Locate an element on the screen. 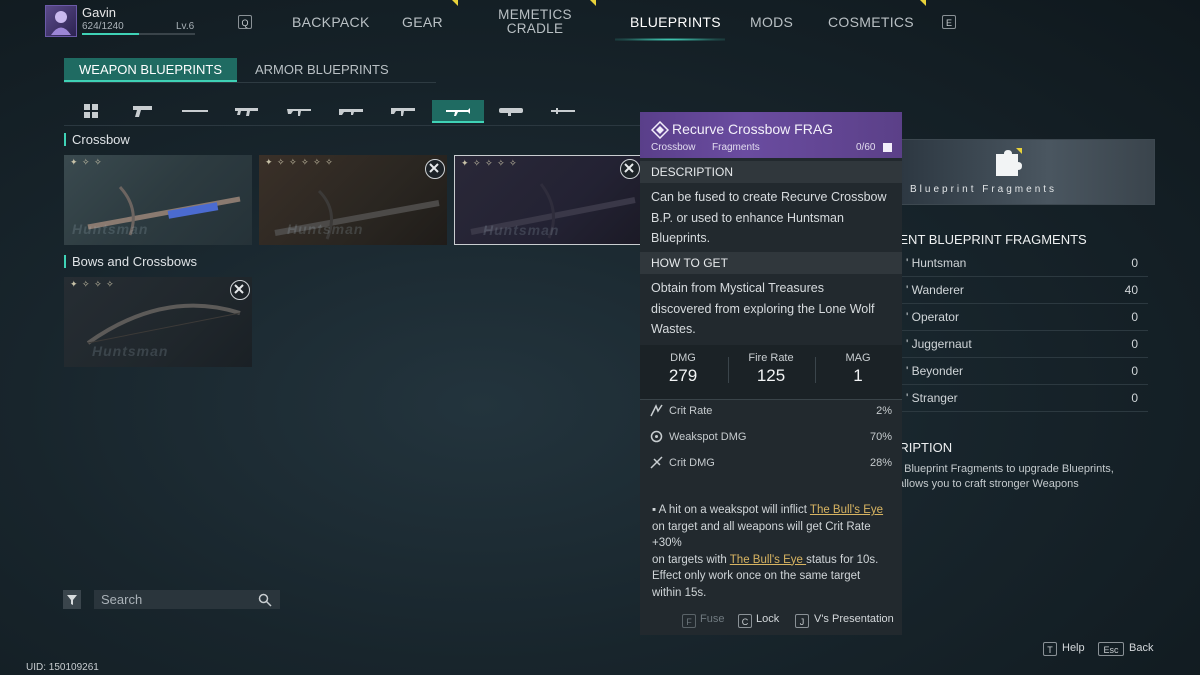 The height and width of the screenshot is (675, 1200). filter-lmg is located at coordinates (351, 111).